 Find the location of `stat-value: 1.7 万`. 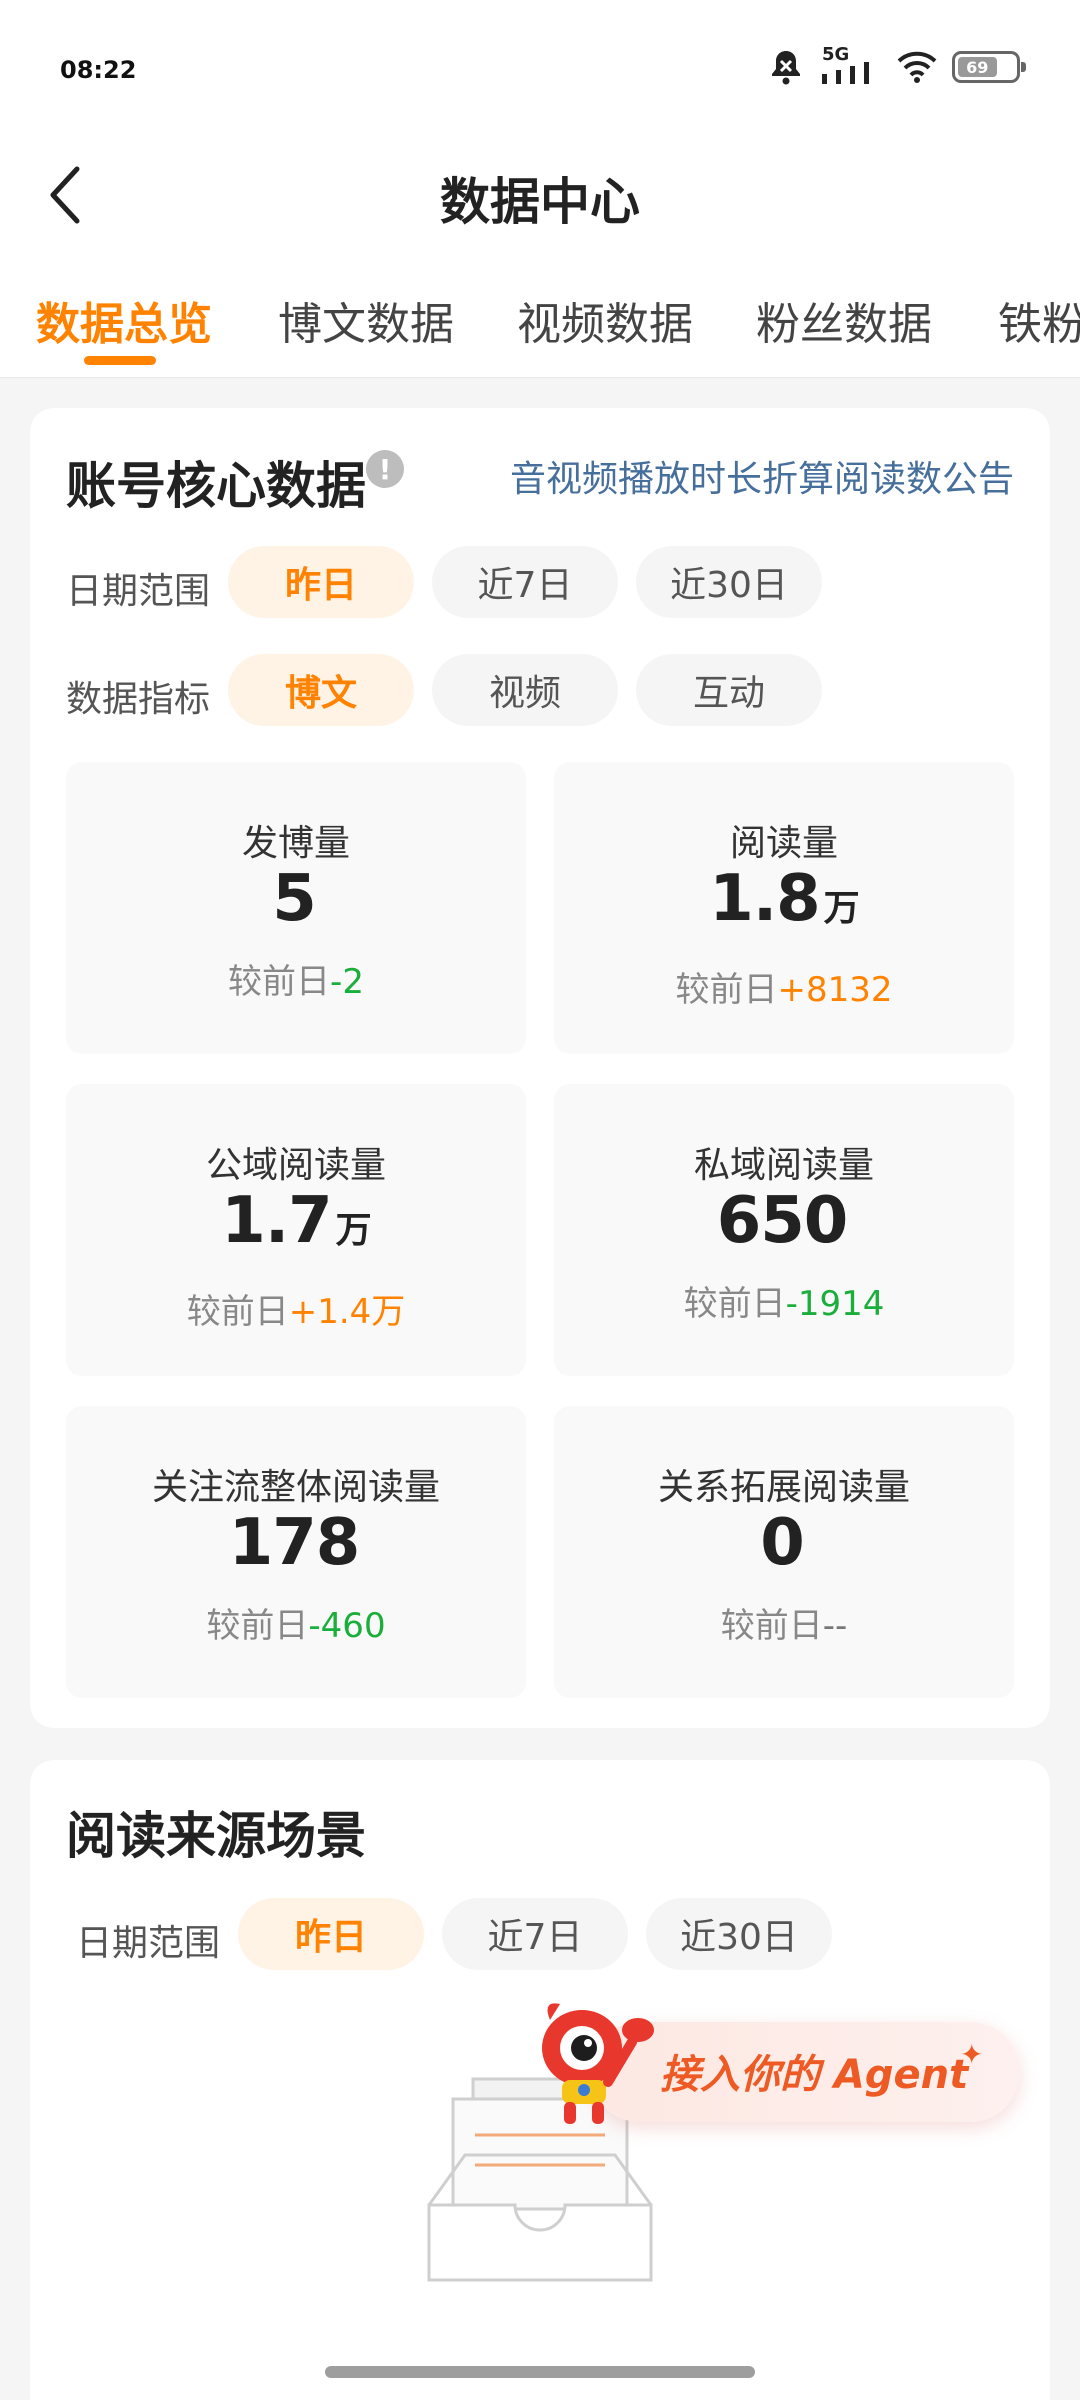

stat-value: 1.7 万 is located at coordinates (296, 1221).